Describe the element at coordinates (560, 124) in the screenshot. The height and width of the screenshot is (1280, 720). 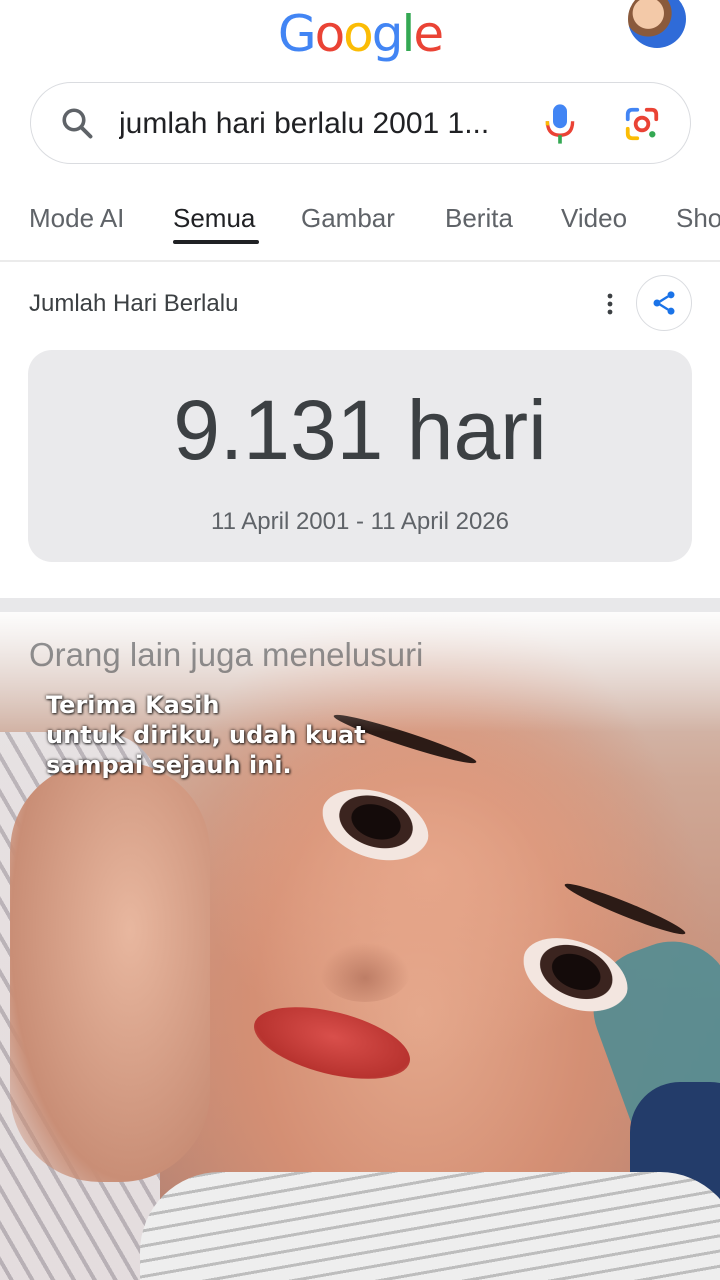
I see `mic-icon` at that location.